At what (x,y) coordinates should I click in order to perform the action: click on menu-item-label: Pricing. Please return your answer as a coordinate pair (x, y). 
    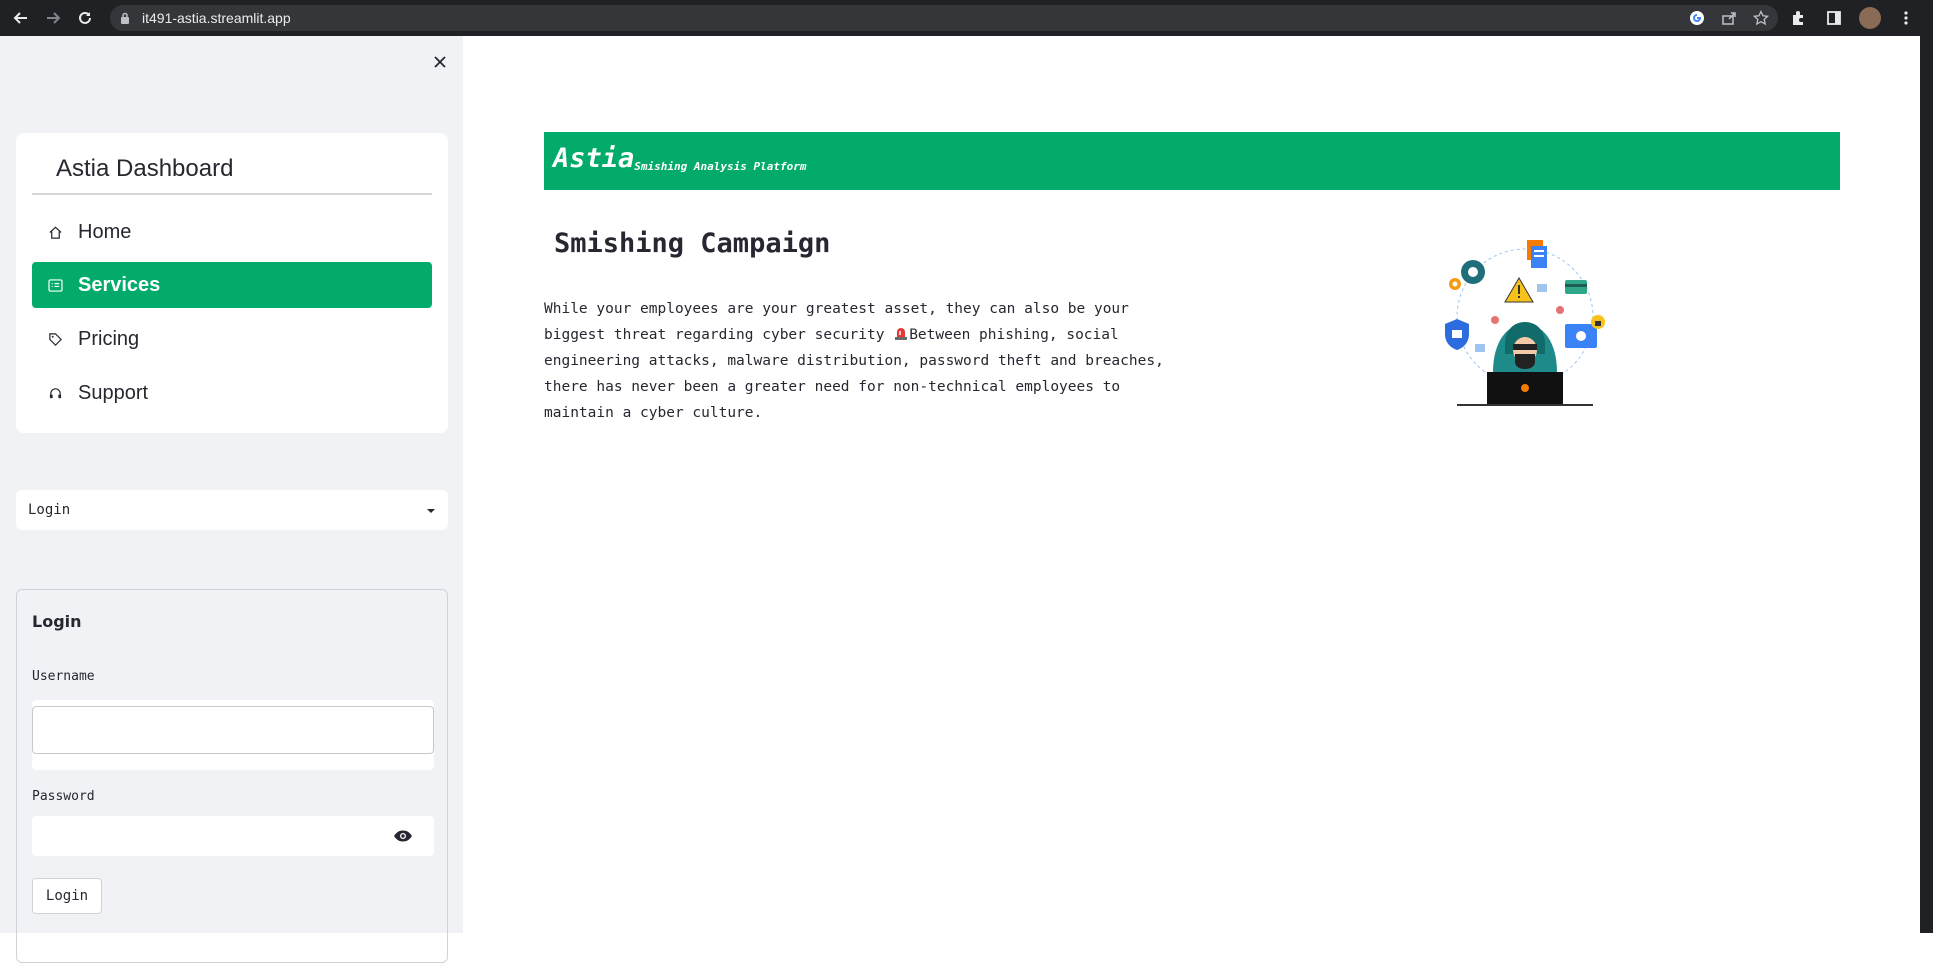
    Looking at the image, I should click on (109, 338).